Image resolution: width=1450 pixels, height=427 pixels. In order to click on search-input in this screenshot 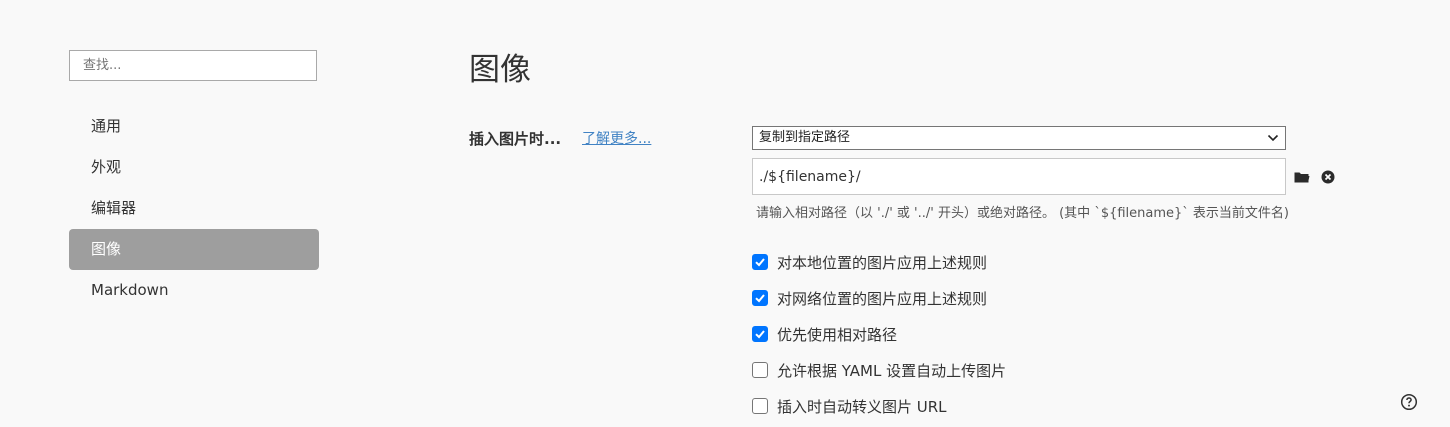, I will do `click(193, 65)`.